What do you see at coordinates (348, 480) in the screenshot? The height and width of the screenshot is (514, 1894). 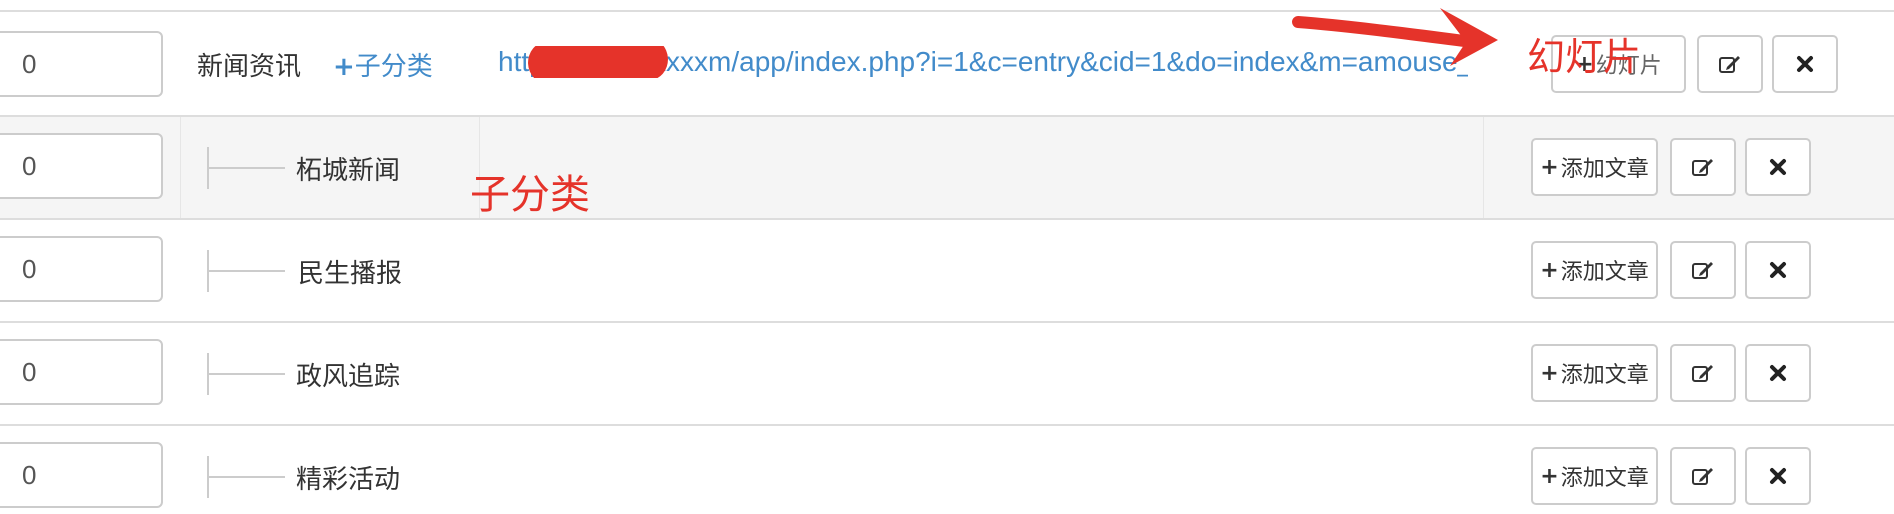 I see `category-name: 精彩活动` at bounding box center [348, 480].